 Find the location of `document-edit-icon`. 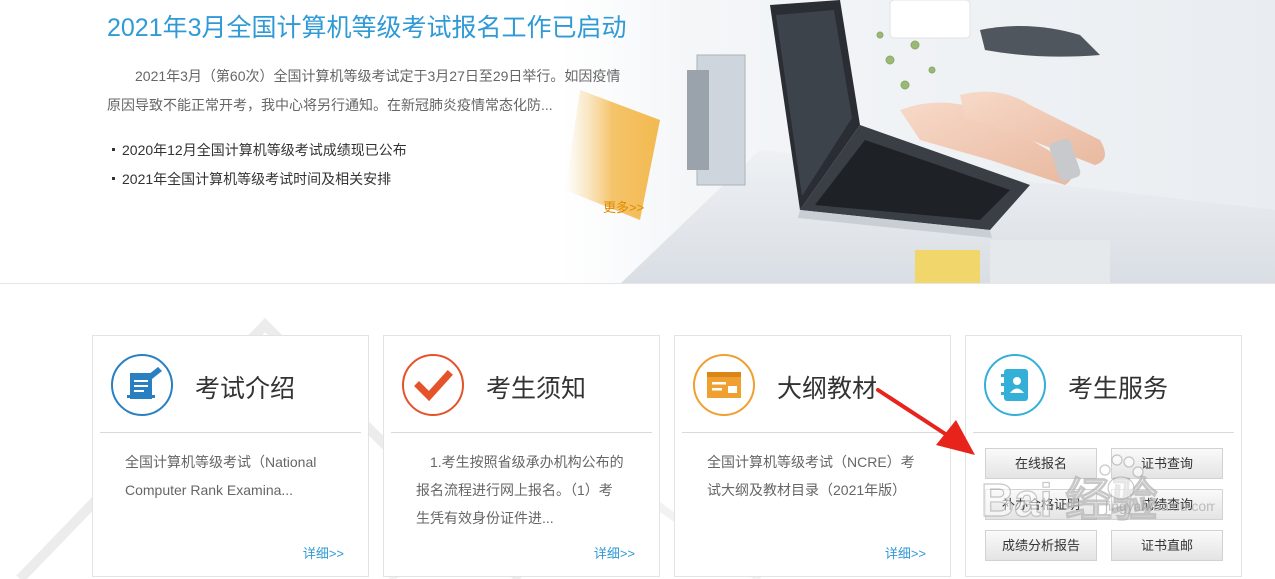

document-edit-icon is located at coordinates (142, 385).